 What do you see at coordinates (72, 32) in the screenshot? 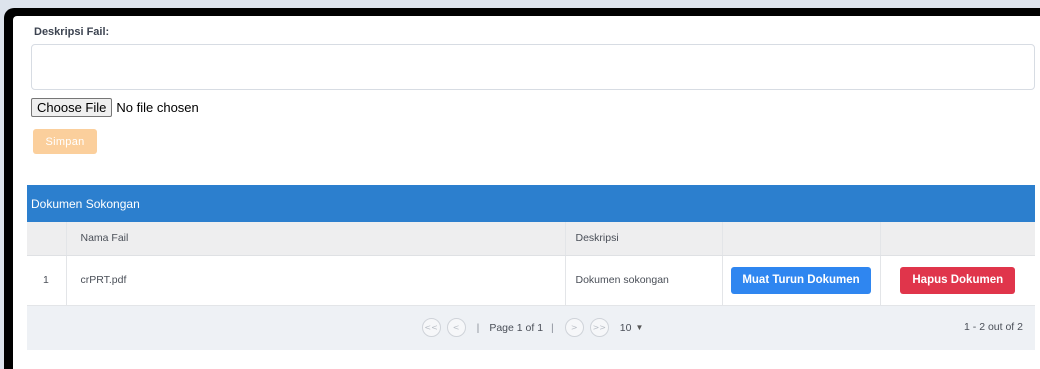
I see `description-label: Deskripsi Fail:` at bounding box center [72, 32].